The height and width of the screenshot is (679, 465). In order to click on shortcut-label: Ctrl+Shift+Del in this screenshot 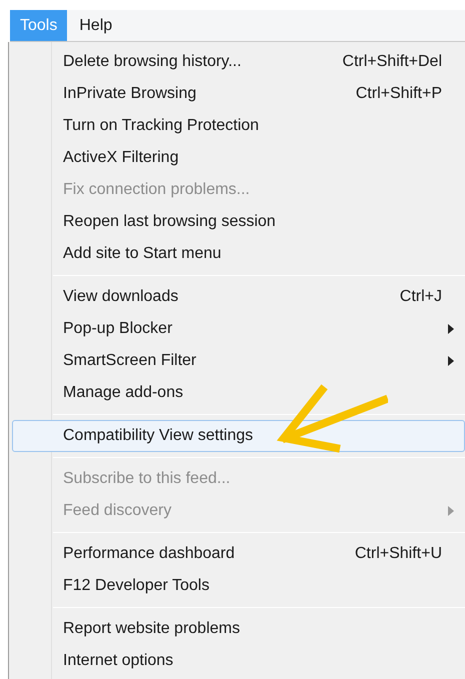, I will do `click(392, 62)`.